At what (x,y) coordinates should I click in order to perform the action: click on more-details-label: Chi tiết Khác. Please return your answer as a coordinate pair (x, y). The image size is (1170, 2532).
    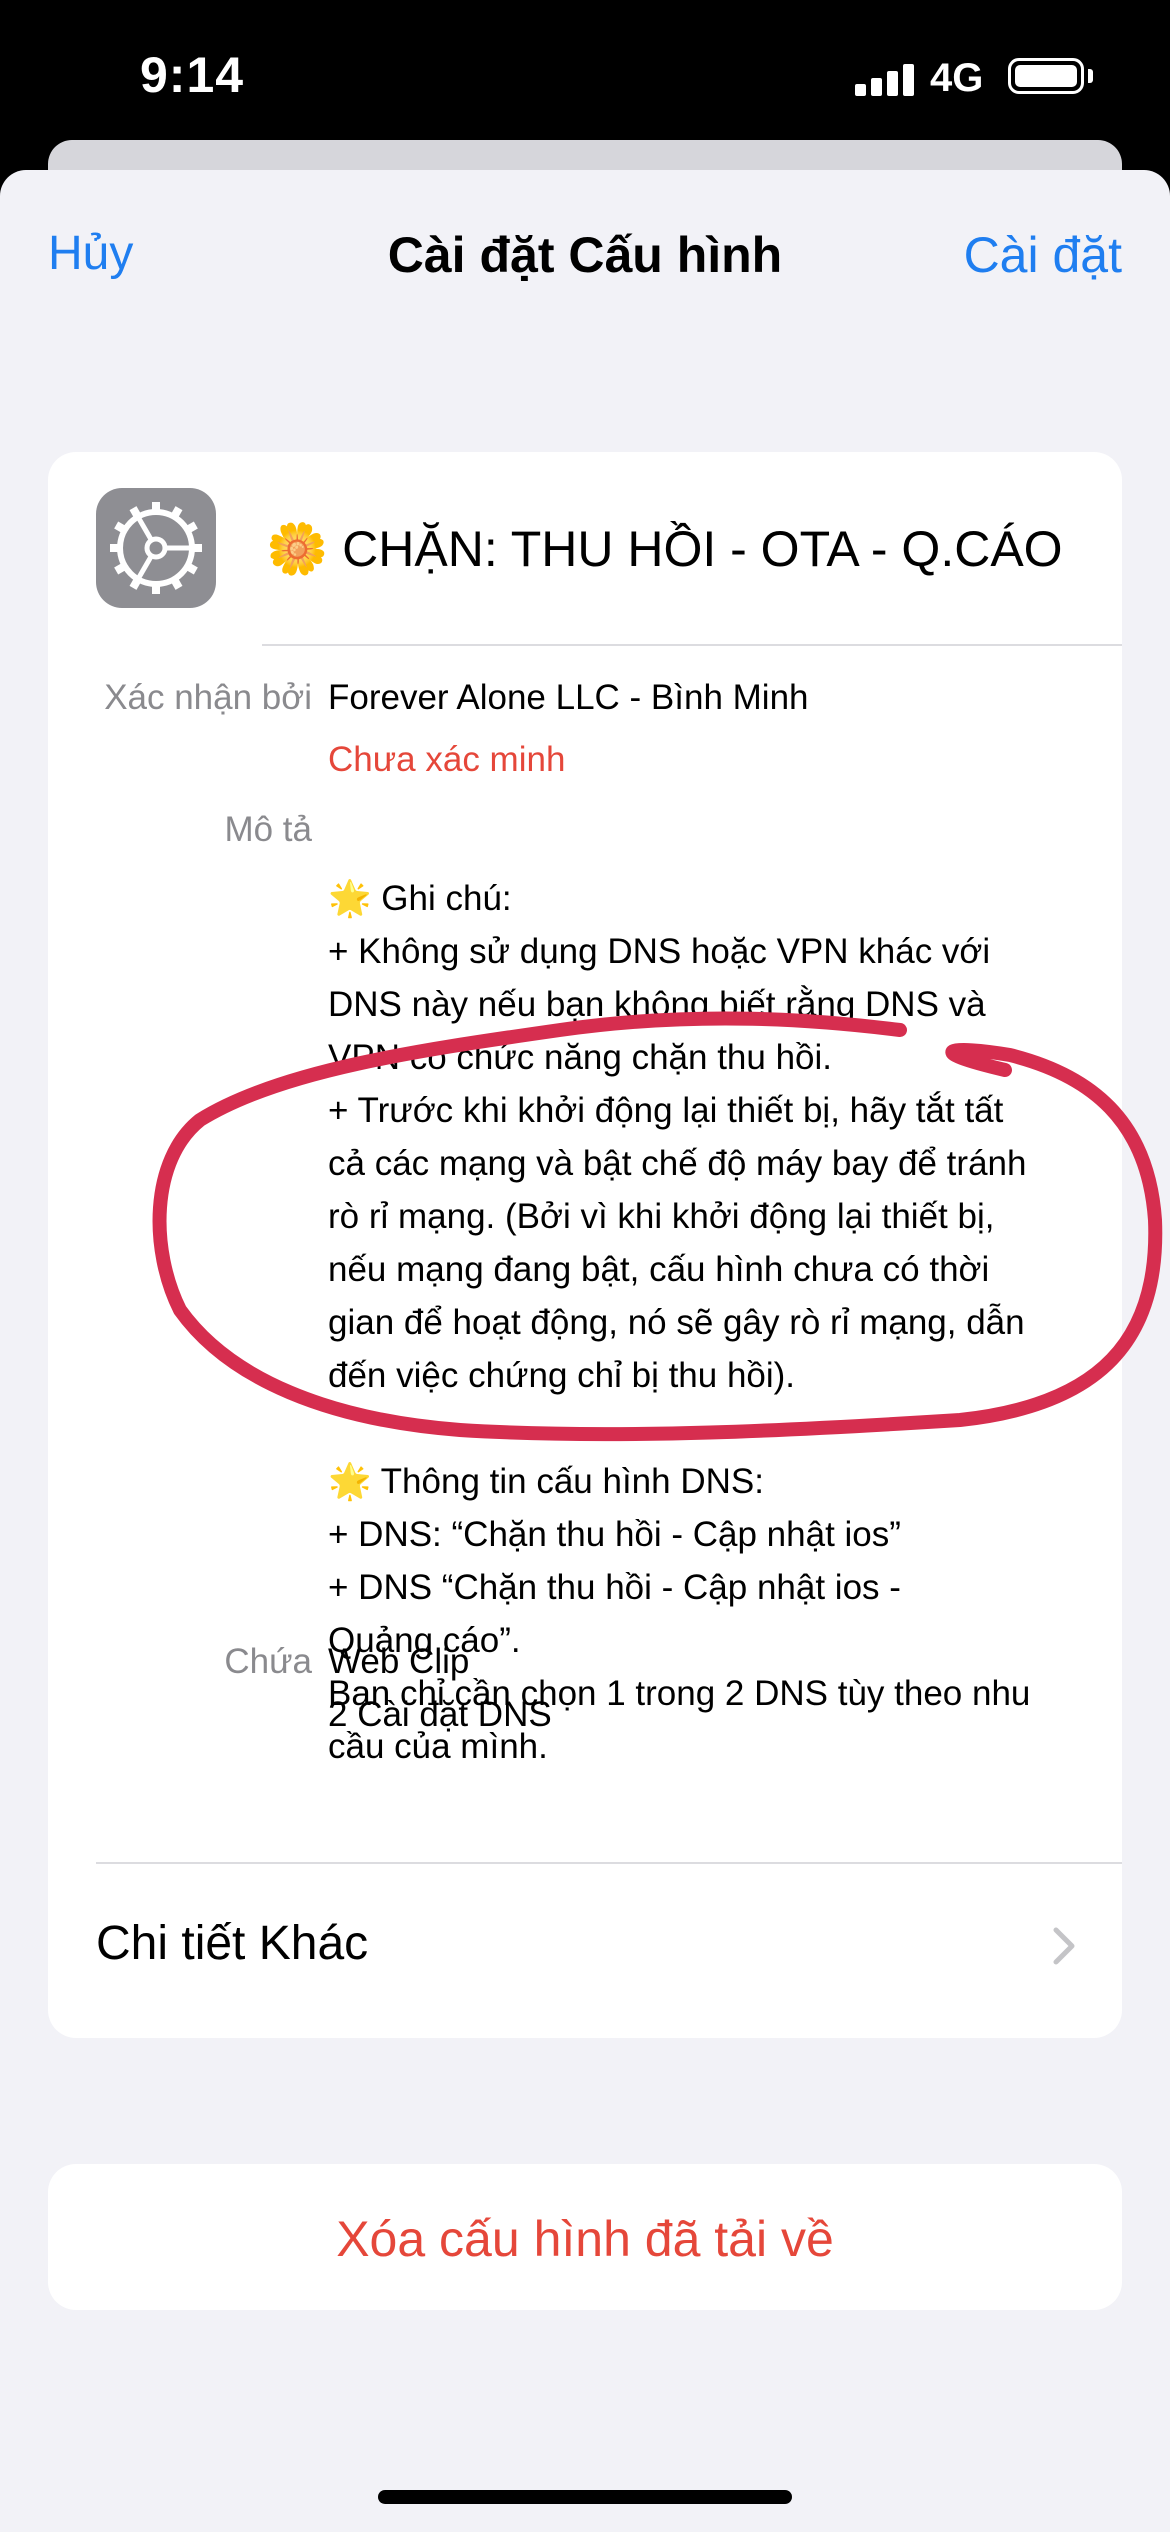
    Looking at the image, I should click on (232, 1943).